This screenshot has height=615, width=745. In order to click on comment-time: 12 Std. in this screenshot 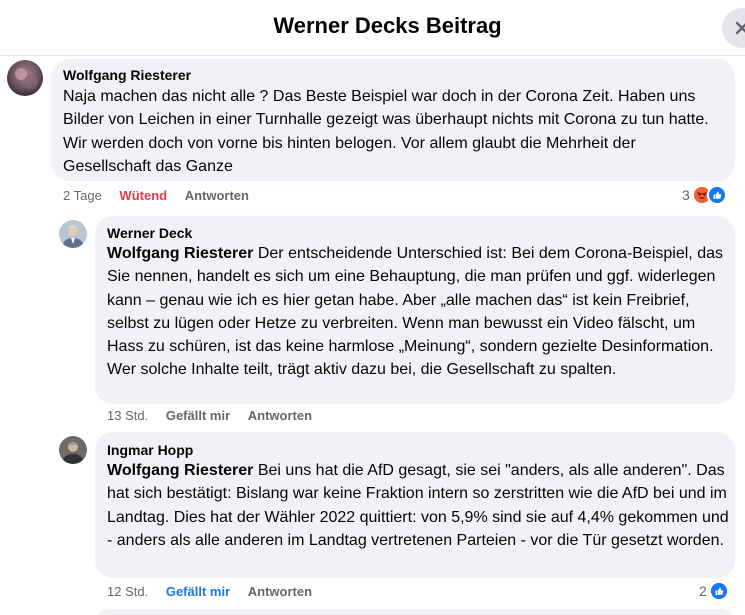, I will do `click(127, 591)`.